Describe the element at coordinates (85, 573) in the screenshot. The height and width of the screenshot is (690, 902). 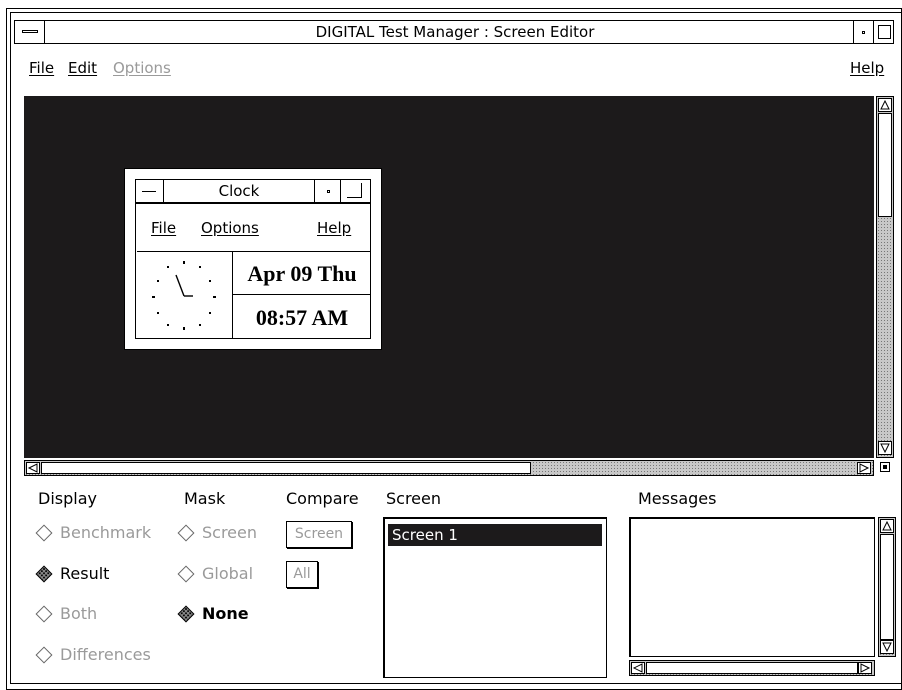
I see `display-result-label: Result` at that location.